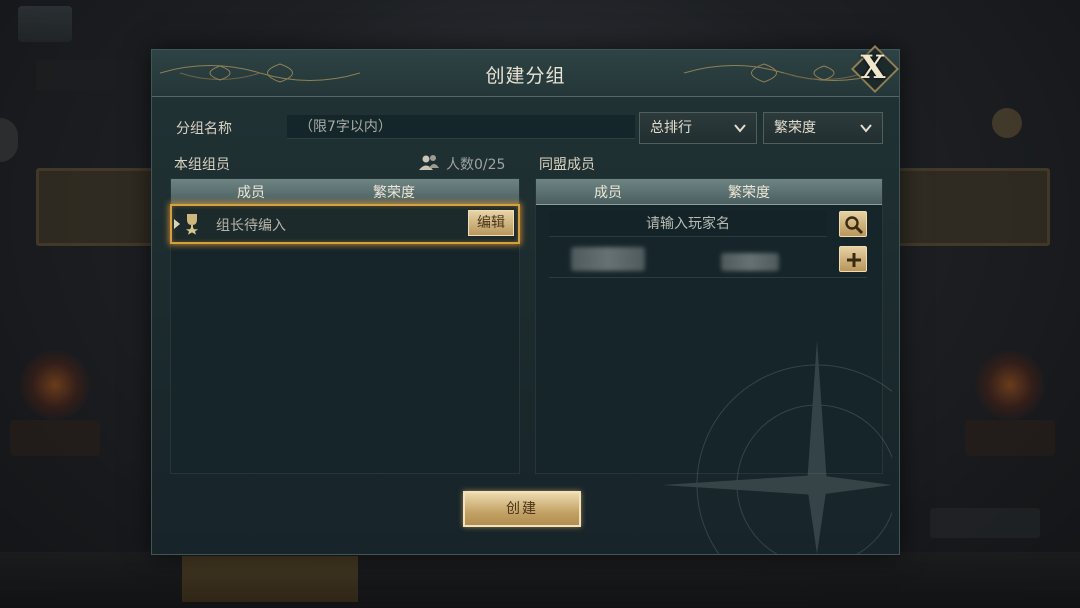 Image resolution: width=1080 pixels, height=608 pixels. Describe the element at coordinates (429, 162) in the screenshot. I see `people-icon` at that location.